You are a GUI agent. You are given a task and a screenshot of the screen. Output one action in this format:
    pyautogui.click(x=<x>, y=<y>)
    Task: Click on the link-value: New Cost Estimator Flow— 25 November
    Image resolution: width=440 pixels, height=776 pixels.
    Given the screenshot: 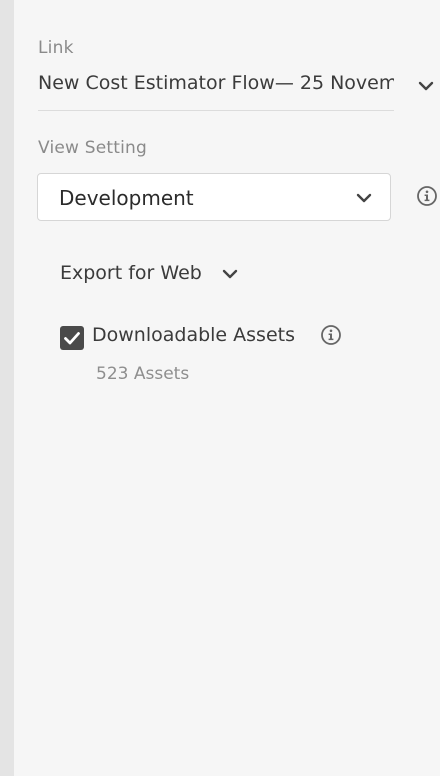 What is the action you would take?
    pyautogui.click(x=216, y=83)
    